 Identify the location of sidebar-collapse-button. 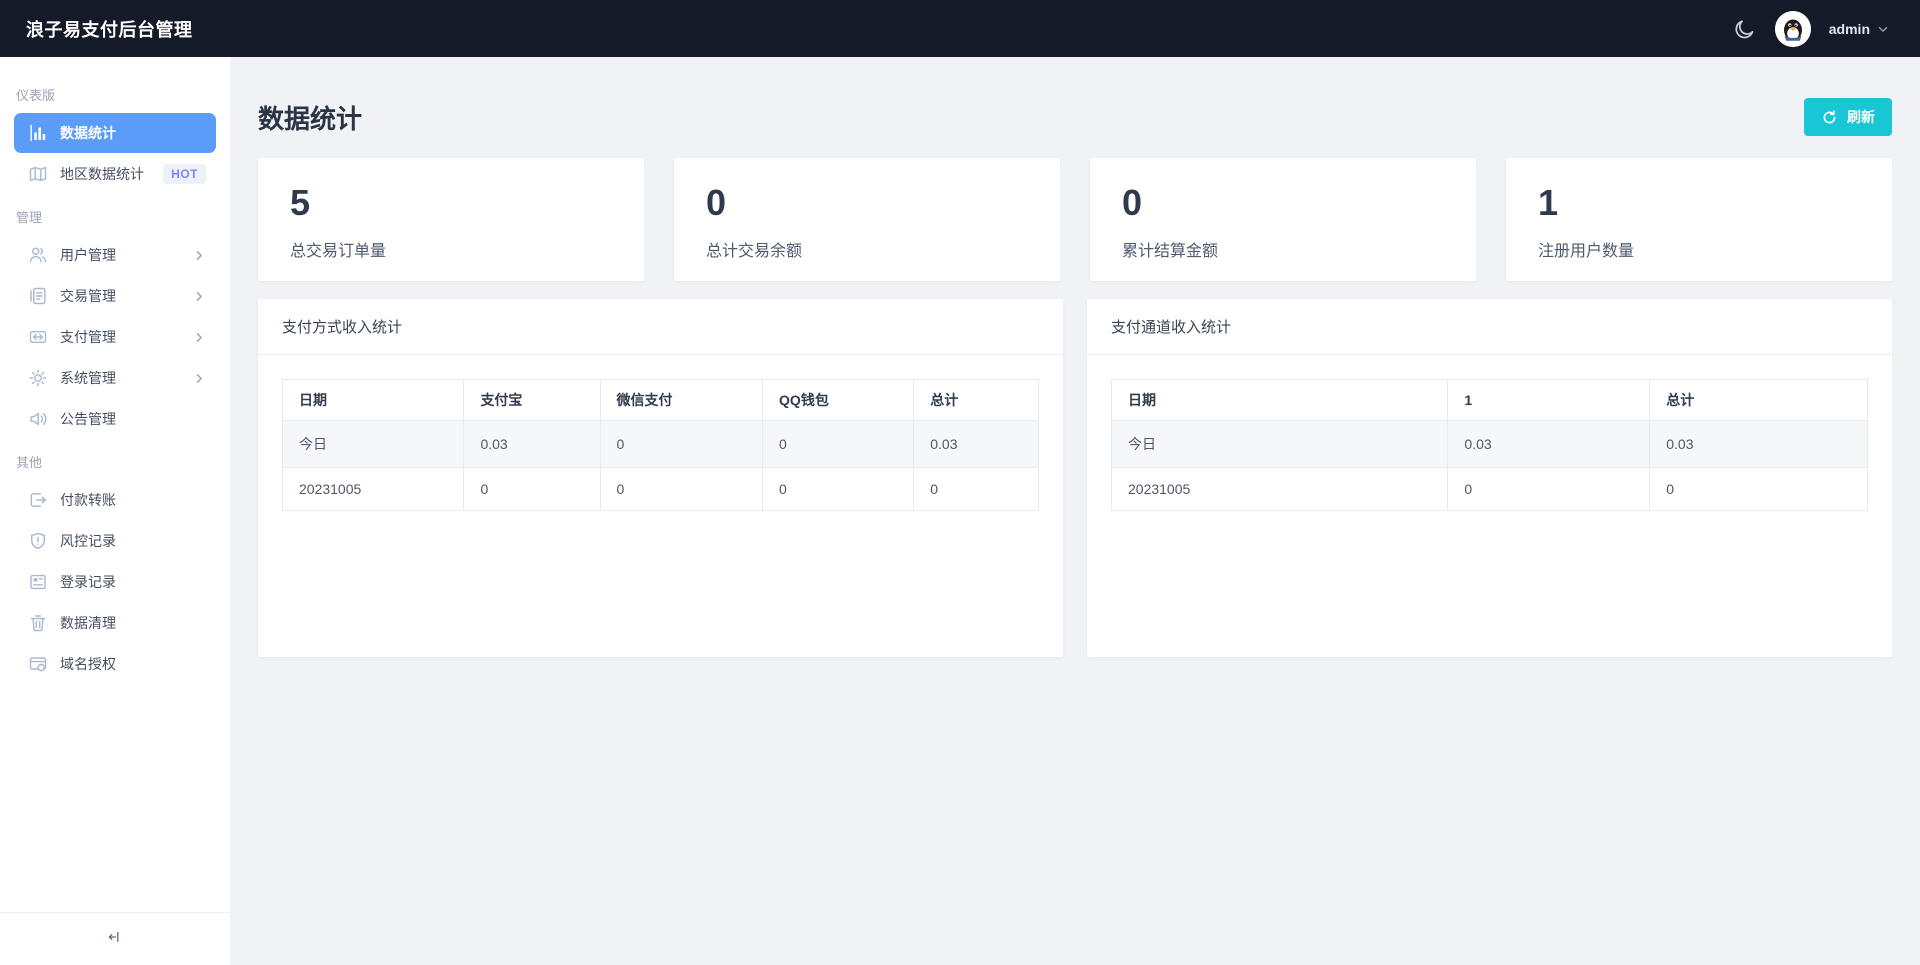
(115, 938).